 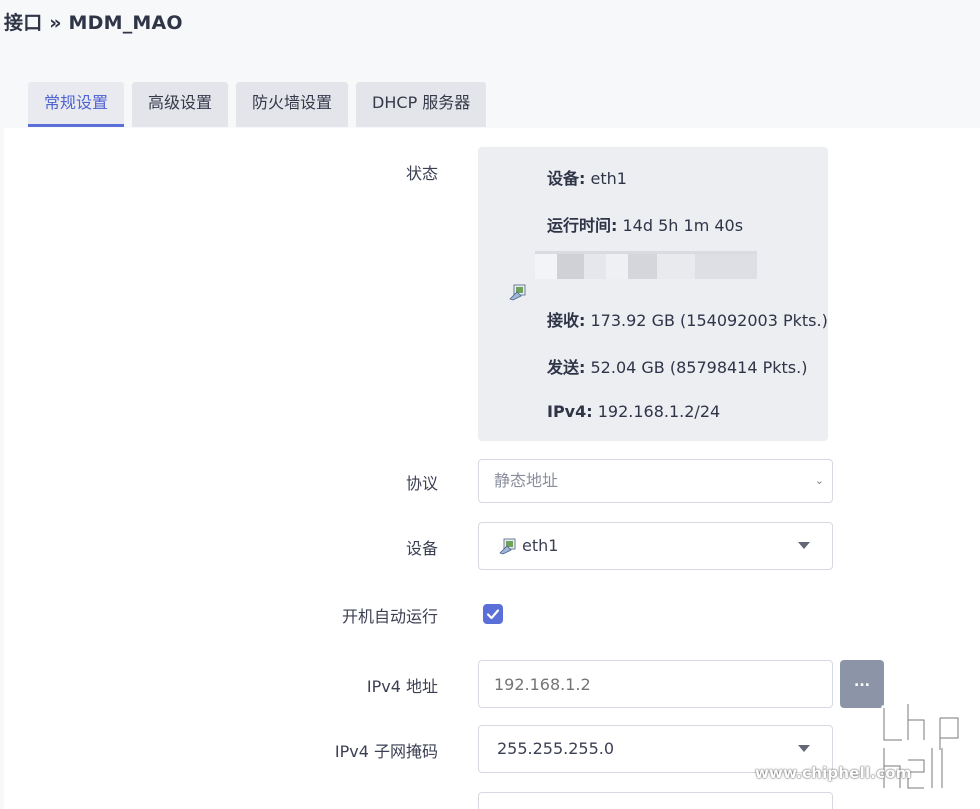 What do you see at coordinates (566, 367) in the screenshot?
I see `status-tx-key: 发送:` at bounding box center [566, 367].